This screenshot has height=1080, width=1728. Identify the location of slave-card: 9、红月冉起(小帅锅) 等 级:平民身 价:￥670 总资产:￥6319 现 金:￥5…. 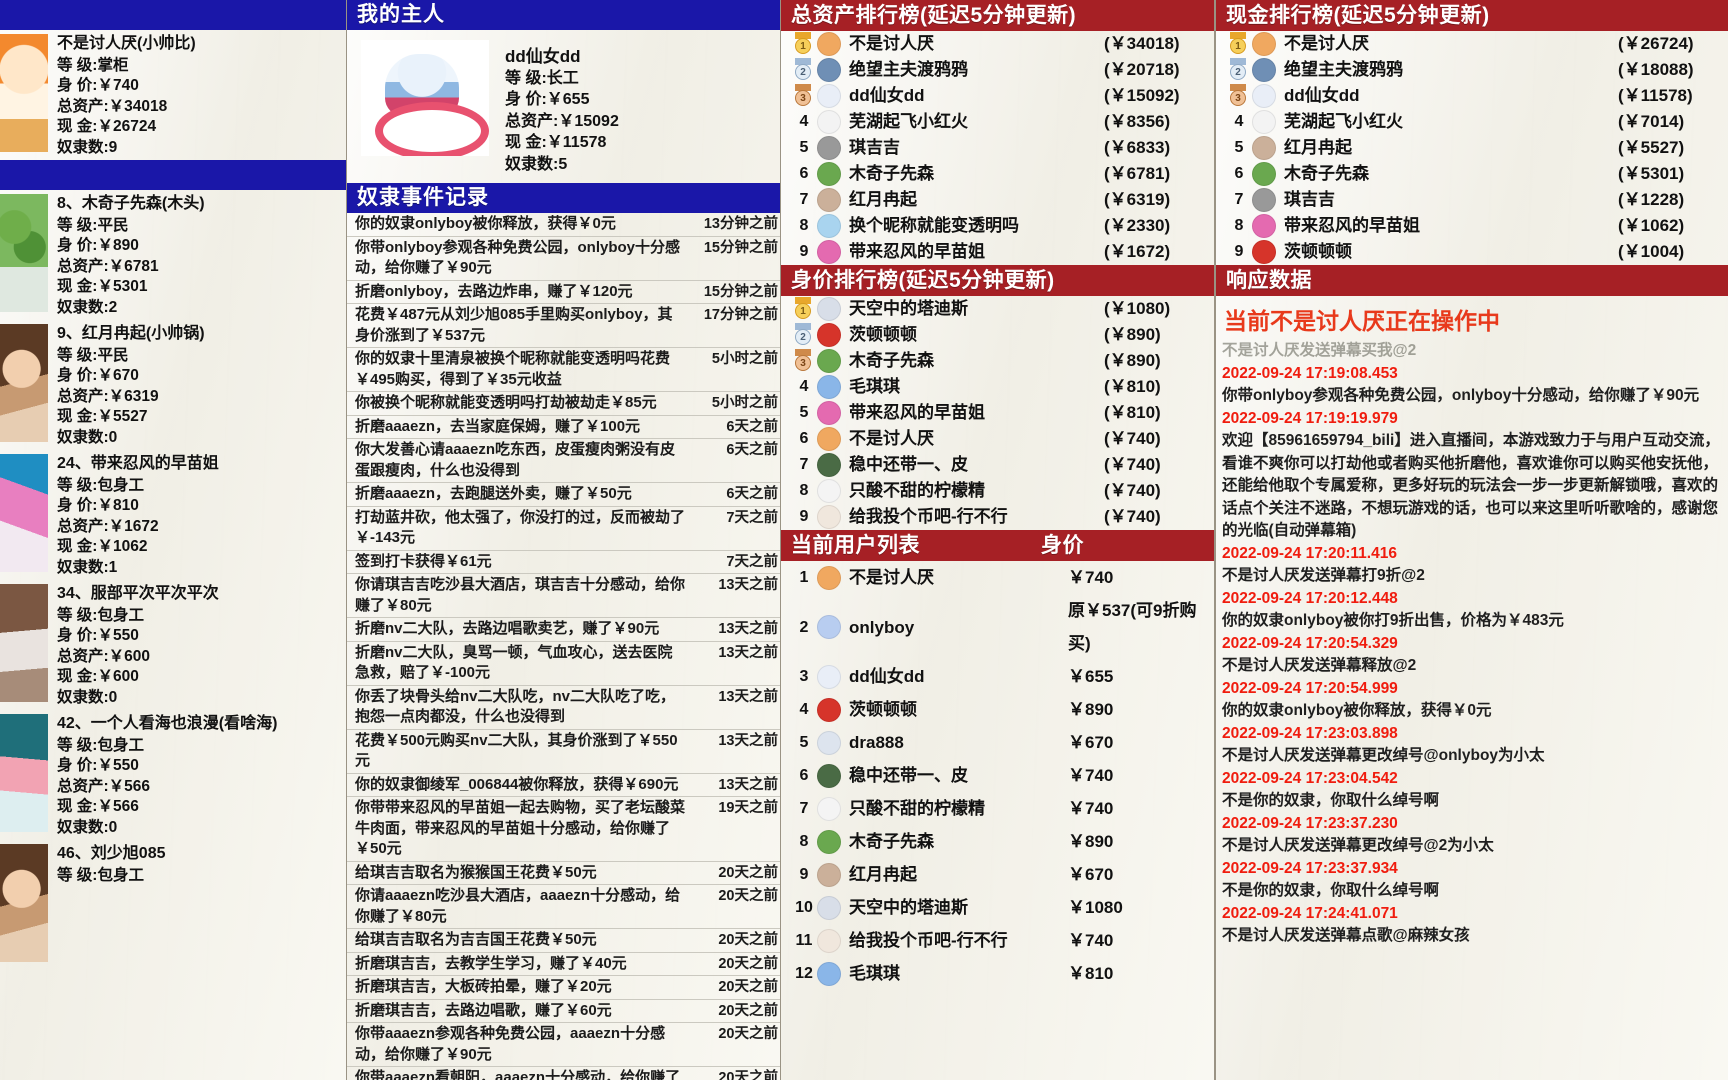
(173, 385).